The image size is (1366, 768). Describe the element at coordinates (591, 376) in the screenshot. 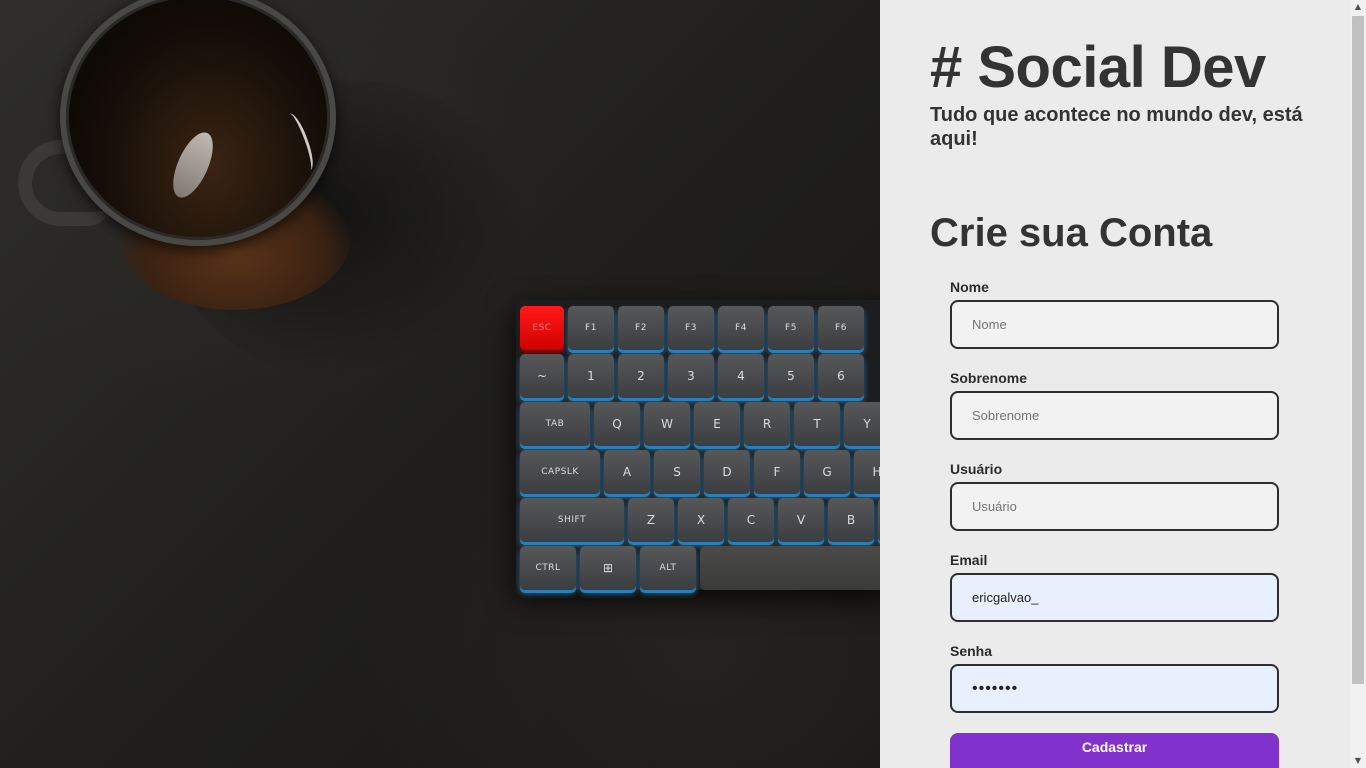

I see `keyboard-key: 1` at that location.